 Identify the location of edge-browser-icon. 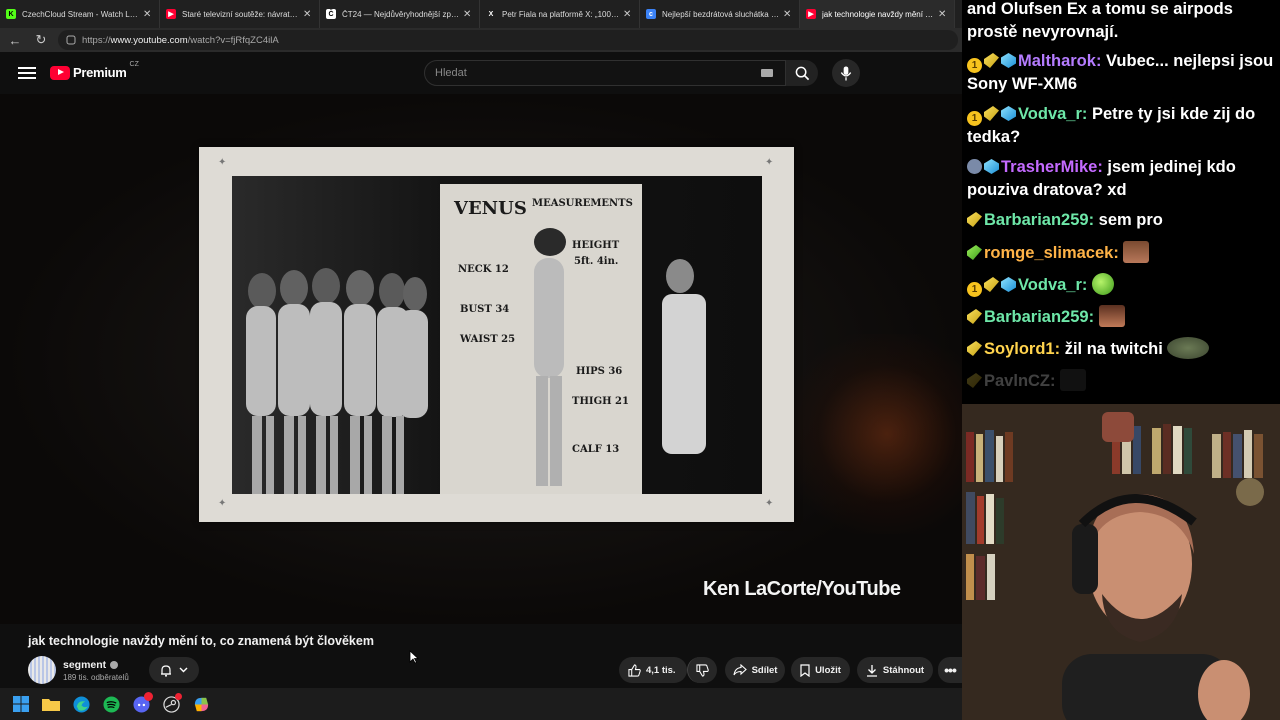
(81, 704).